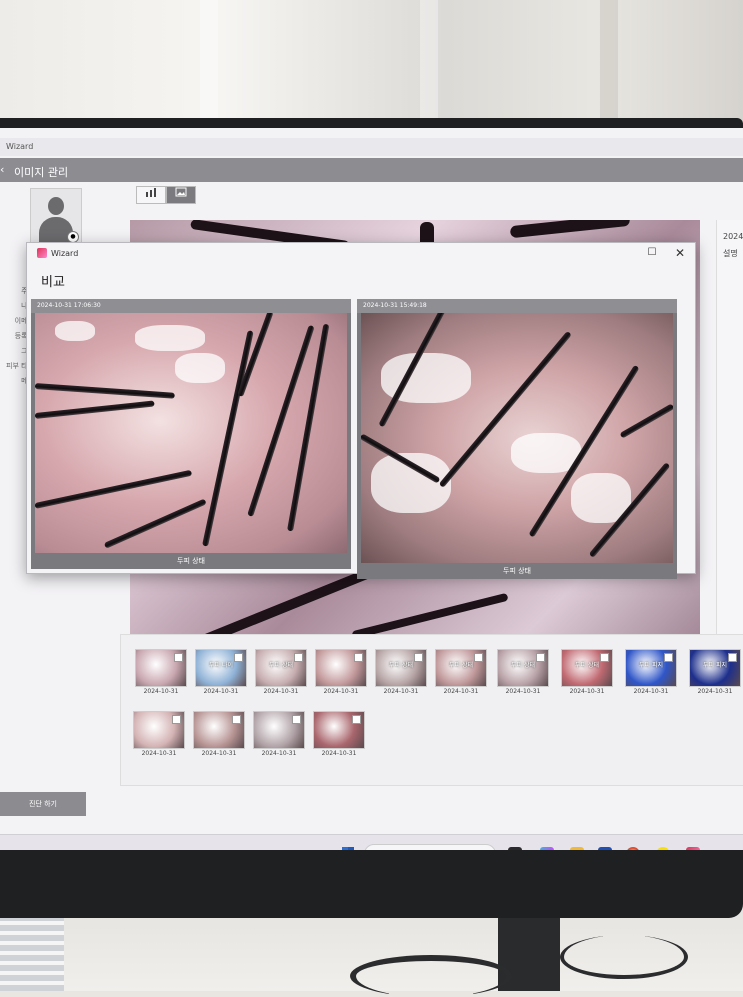 The width and height of the screenshot is (743, 997). What do you see at coordinates (663, 848) in the screenshot?
I see `kakaotalk-app-icon` at bounding box center [663, 848].